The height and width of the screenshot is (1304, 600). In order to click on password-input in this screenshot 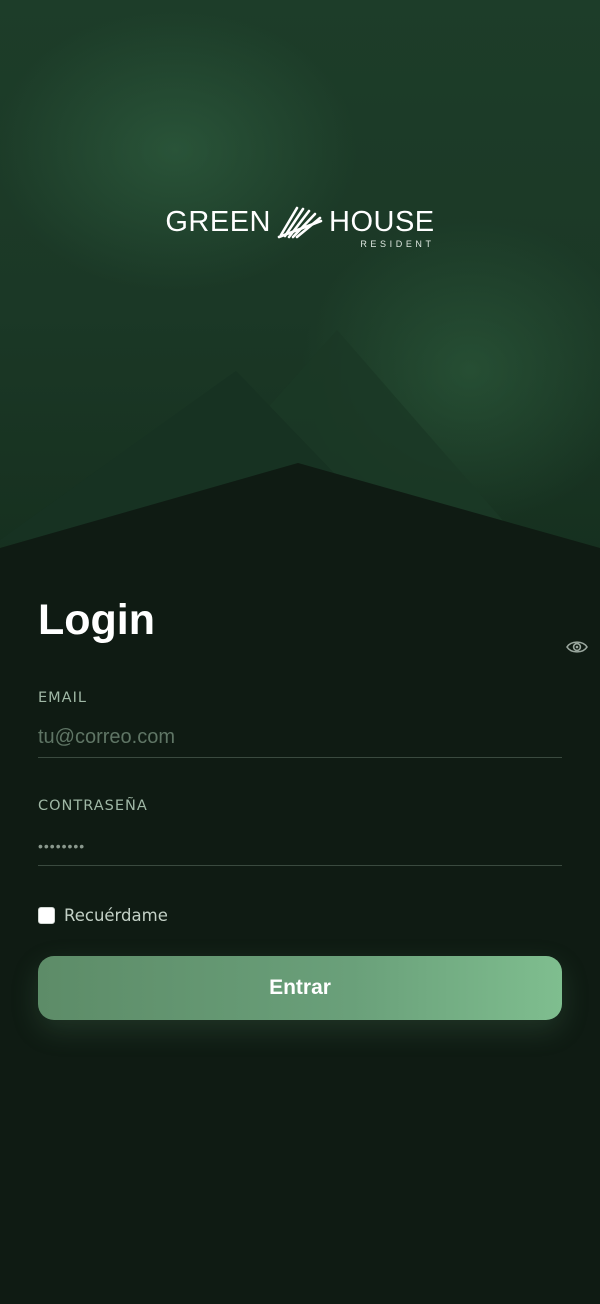, I will do `click(300, 846)`.